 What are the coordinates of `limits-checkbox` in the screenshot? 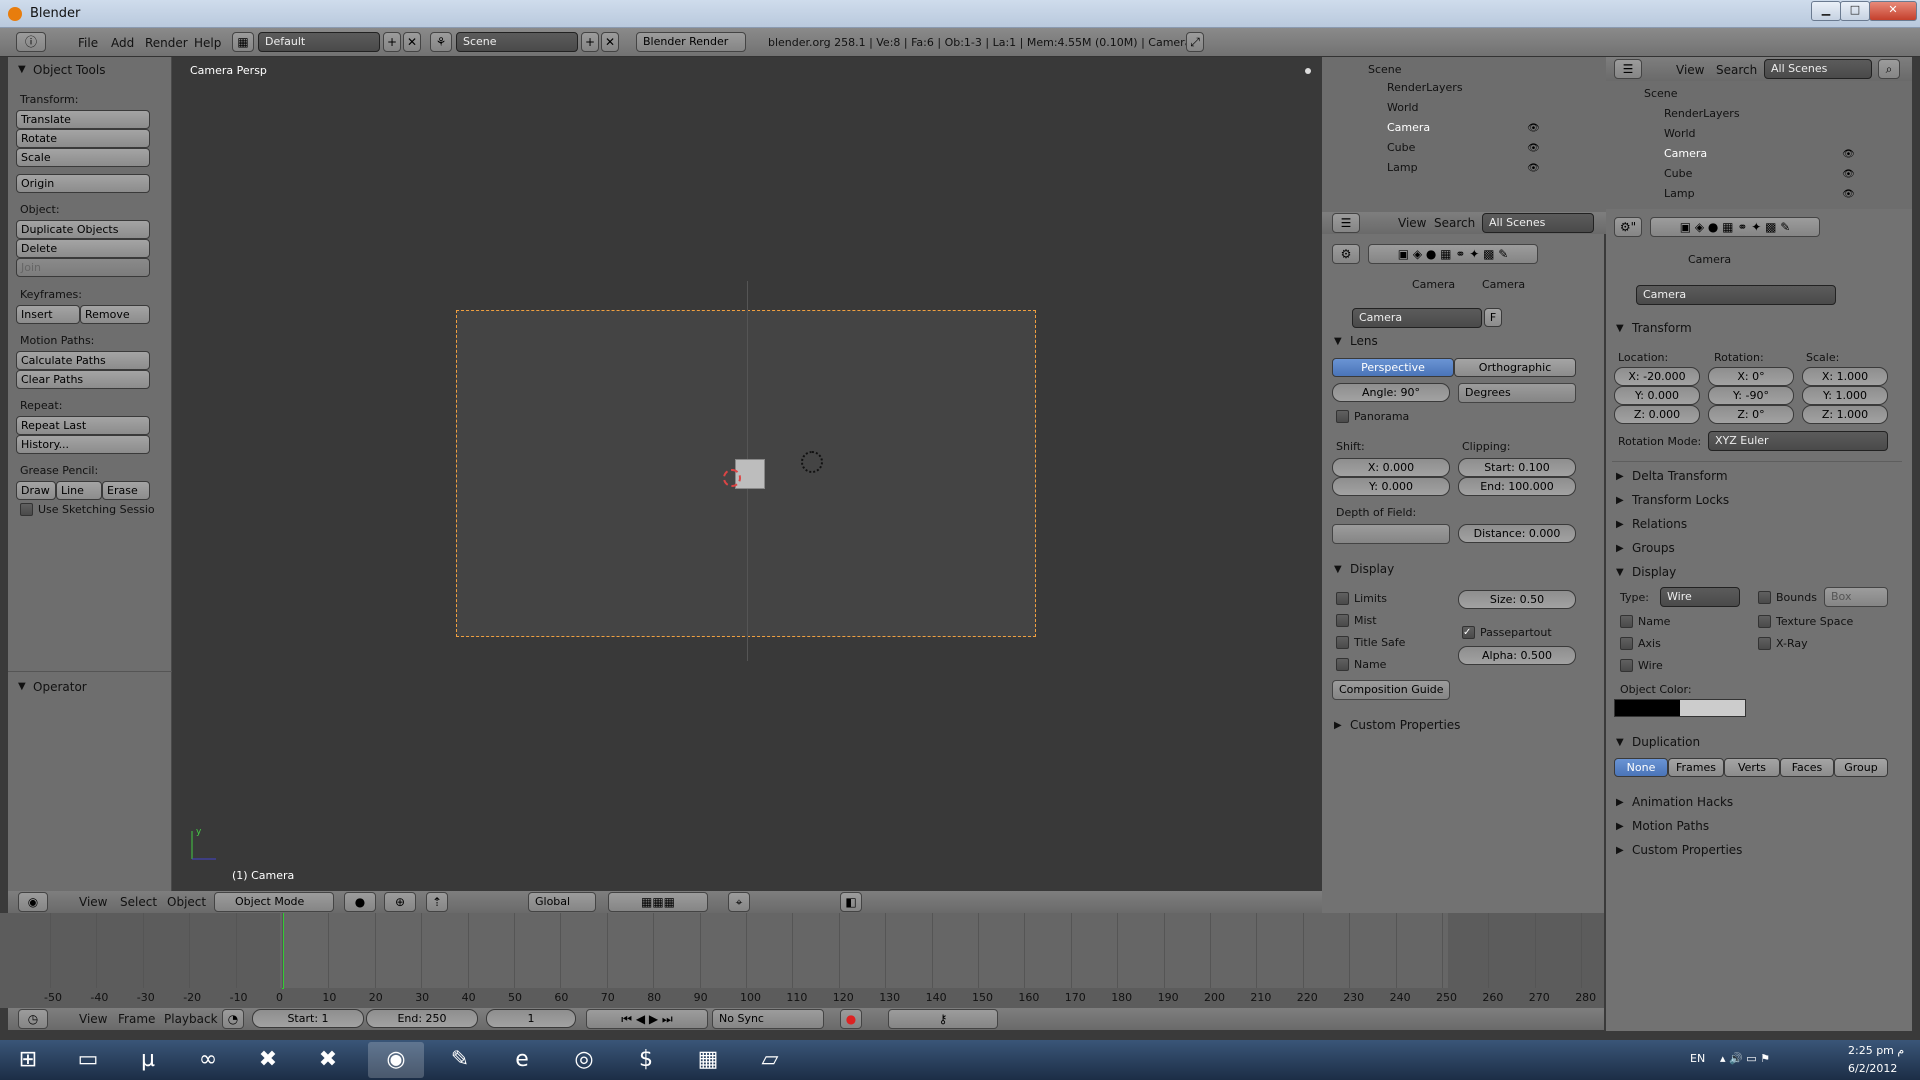 It's located at (1342, 598).